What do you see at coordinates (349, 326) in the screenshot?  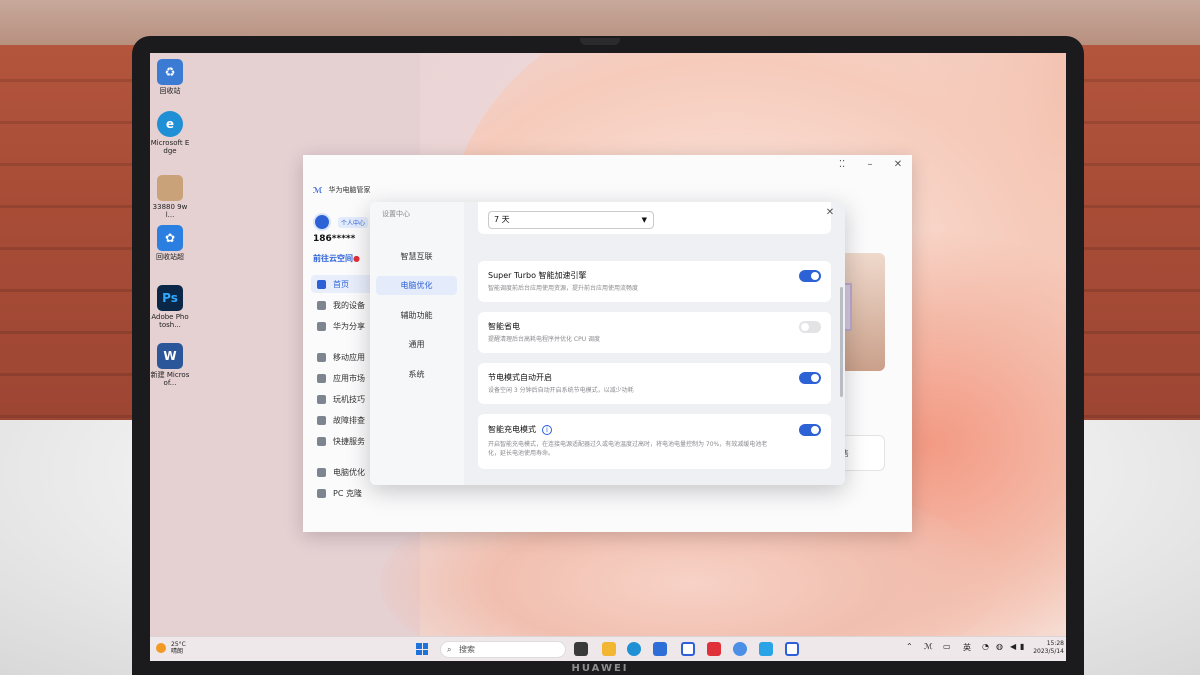 I see `sidebar-item-label: 华为分享` at bounding box center [349, 326].